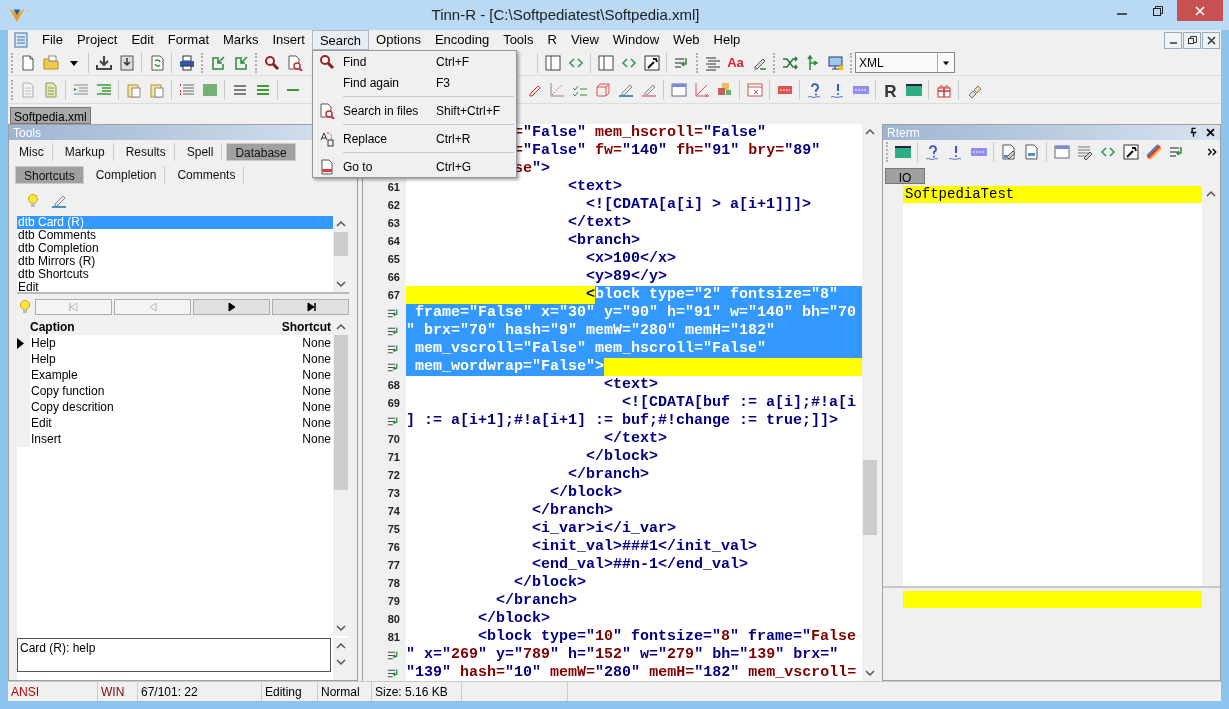  What do you see at coordinates (175, 274) in the screenshot?
I see `list-item: dtb Shortcuts` at bounding box center [175, 274].